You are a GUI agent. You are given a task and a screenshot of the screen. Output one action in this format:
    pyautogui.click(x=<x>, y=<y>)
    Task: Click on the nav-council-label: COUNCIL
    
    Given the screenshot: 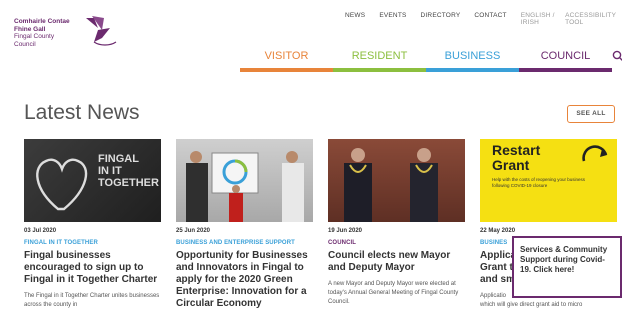 What is the action you would take?
    pyautogui.click(x=565, y=56)
    